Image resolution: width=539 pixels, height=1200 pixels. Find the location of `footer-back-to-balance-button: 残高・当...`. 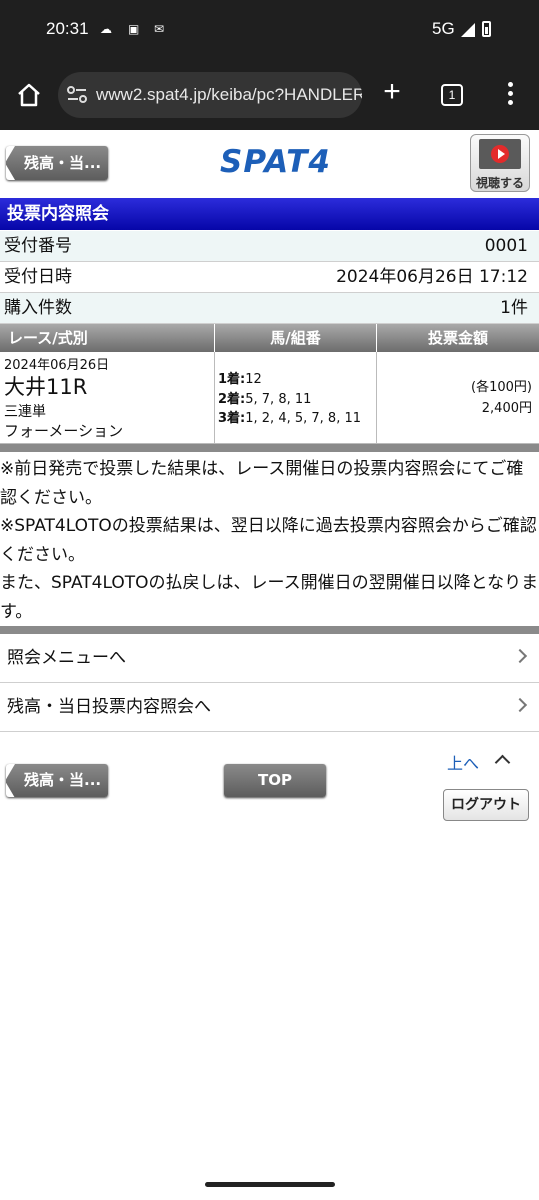

footer-back-to-balance-button: 残高・当... is located at coordinates (57, 780).